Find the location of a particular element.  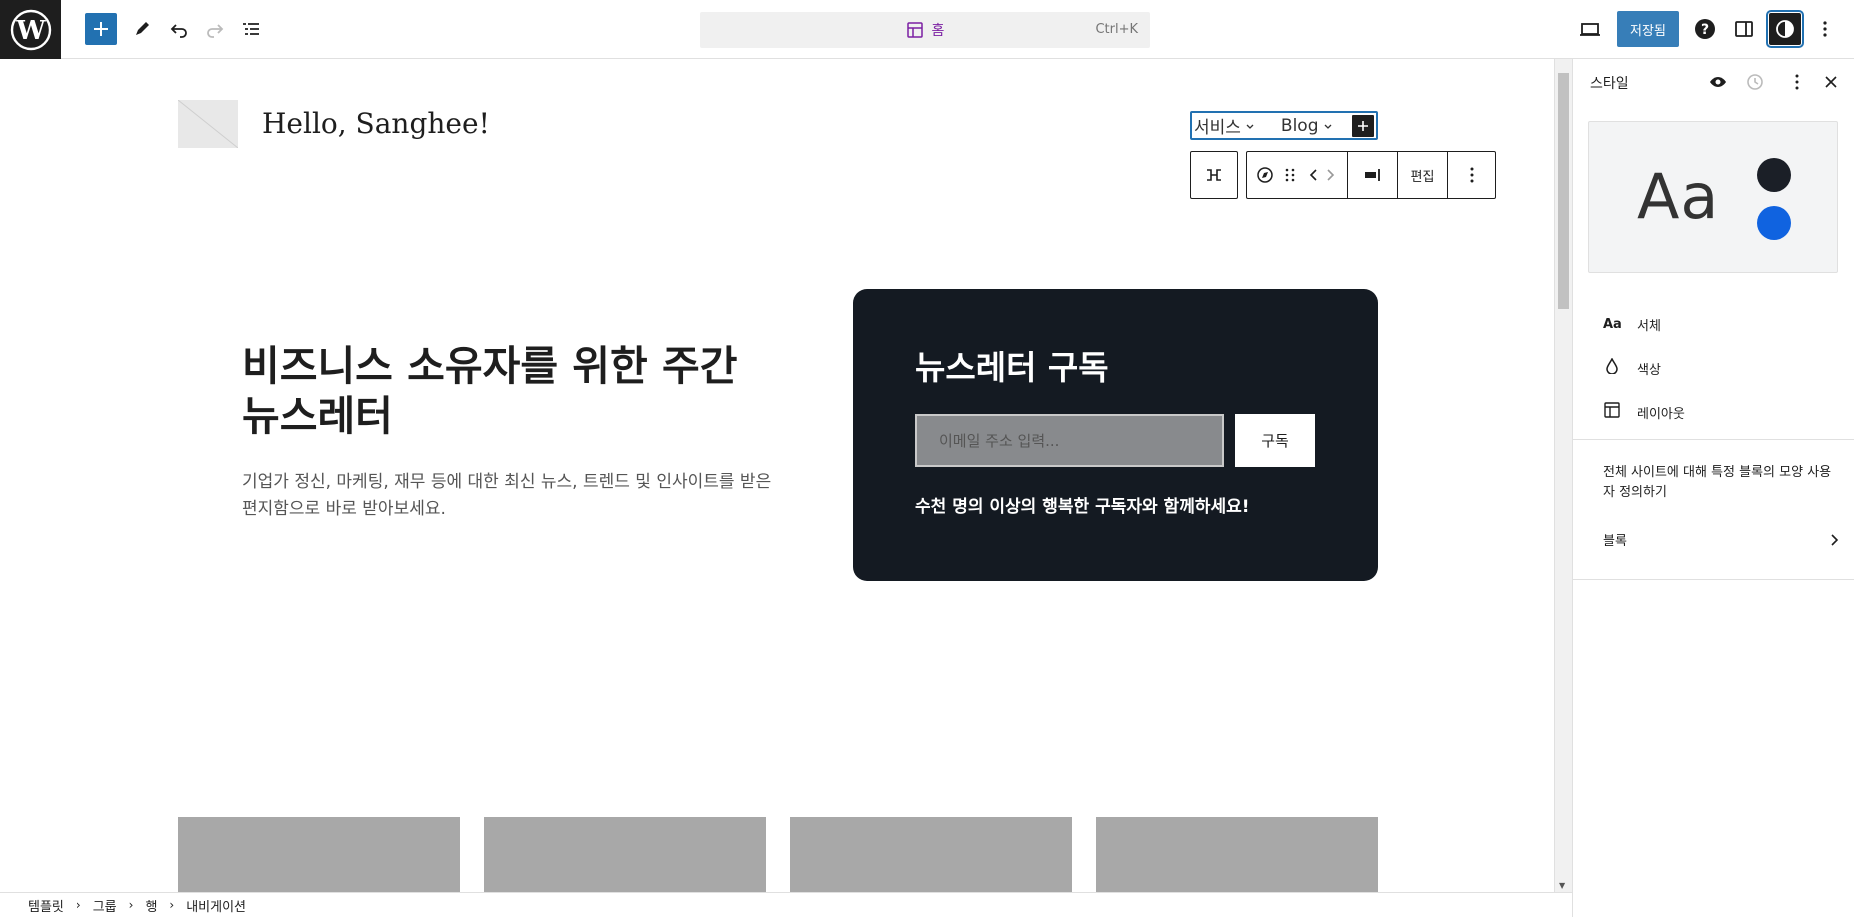

sidebar-item-layout: 레이아웃 is located at coordinates (1644, 412).